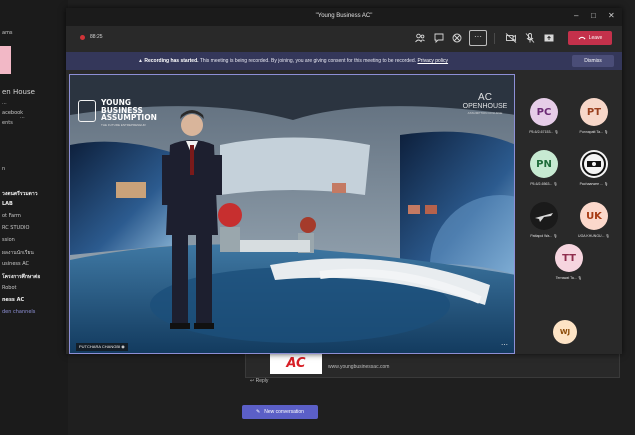 The image size is (635, 435). I want to click on mic-icon: ◉, so click(123, 346).